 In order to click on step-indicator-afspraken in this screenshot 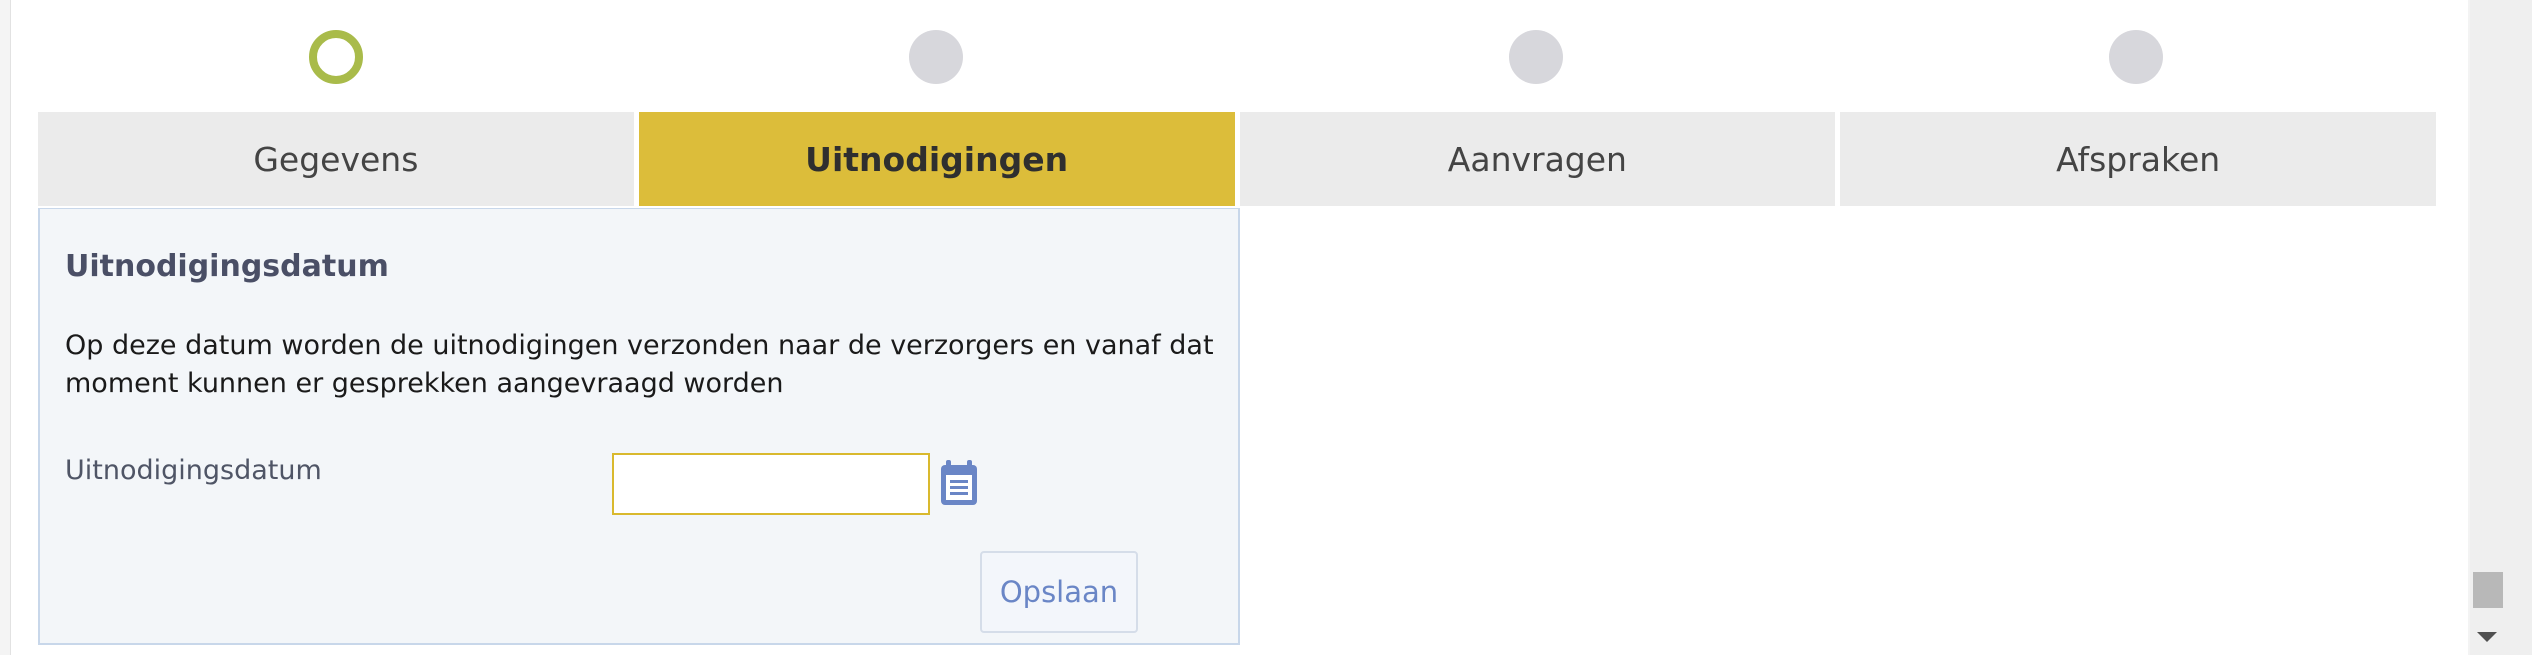, I will do `click(2136, 57)`.